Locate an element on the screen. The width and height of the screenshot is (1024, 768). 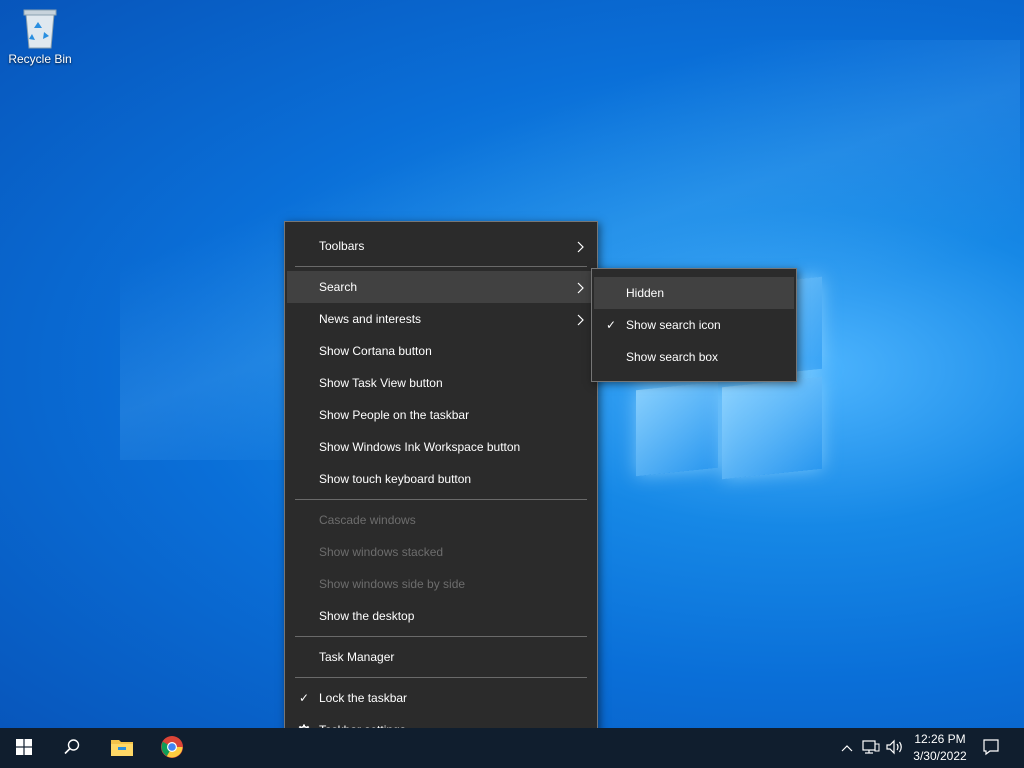
show-hidden-icons-button is located at coordinates (847, 748).